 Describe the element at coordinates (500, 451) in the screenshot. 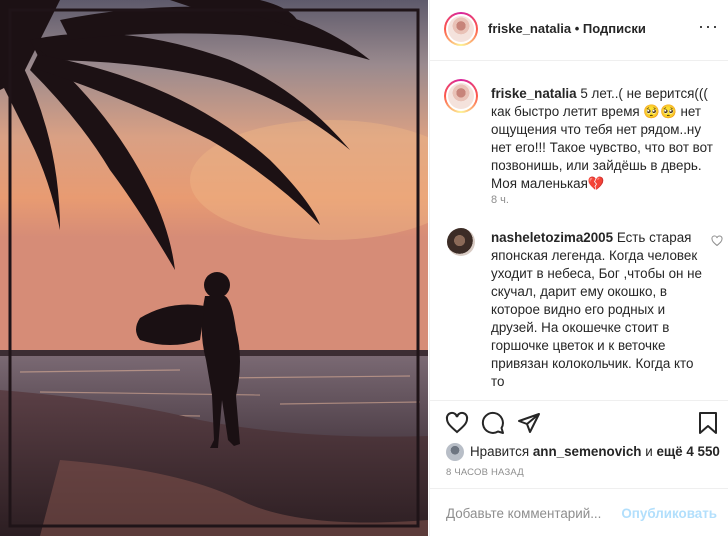

I see `likes-prefix: Нравится` at that location.